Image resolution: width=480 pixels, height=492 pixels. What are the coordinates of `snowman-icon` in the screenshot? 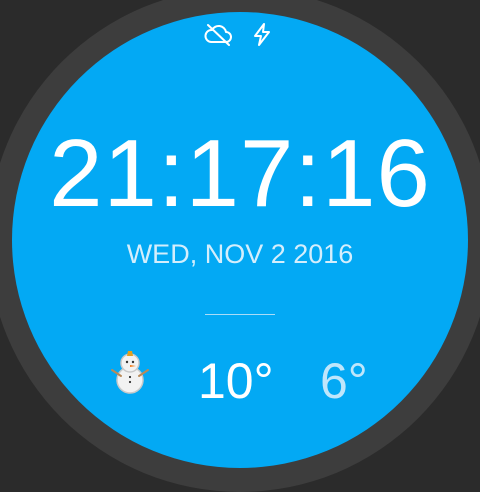 It's located at (132, 371).